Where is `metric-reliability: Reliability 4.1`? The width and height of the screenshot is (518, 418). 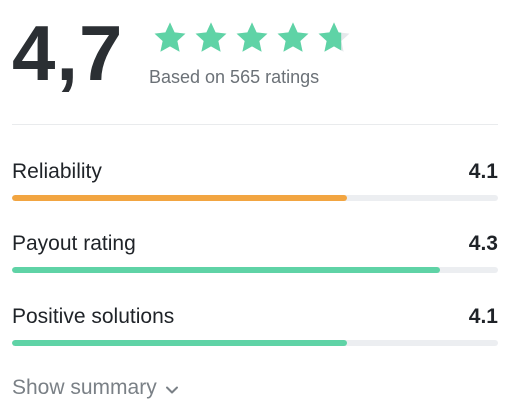 metric-reliability: Reliability 4.1 is located at coordinates (255, 186).